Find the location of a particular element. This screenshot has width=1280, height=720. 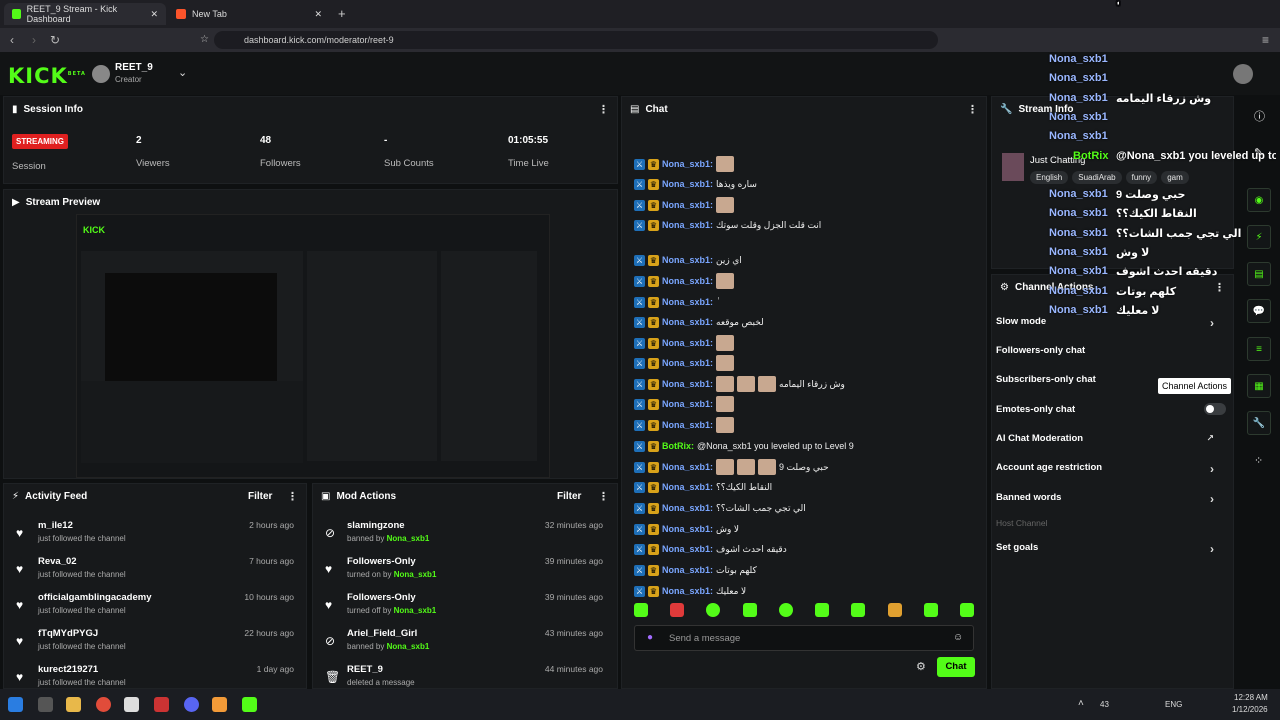

settings-gear-icon: ⚙ is located at coordinates (921, 666).